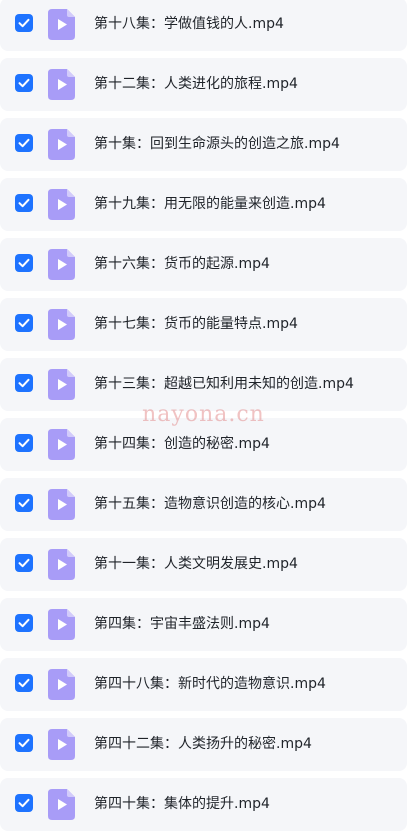  I want to click on file-row: 第十五集：造物意识创造的核心.mp4, so click(203, 504).